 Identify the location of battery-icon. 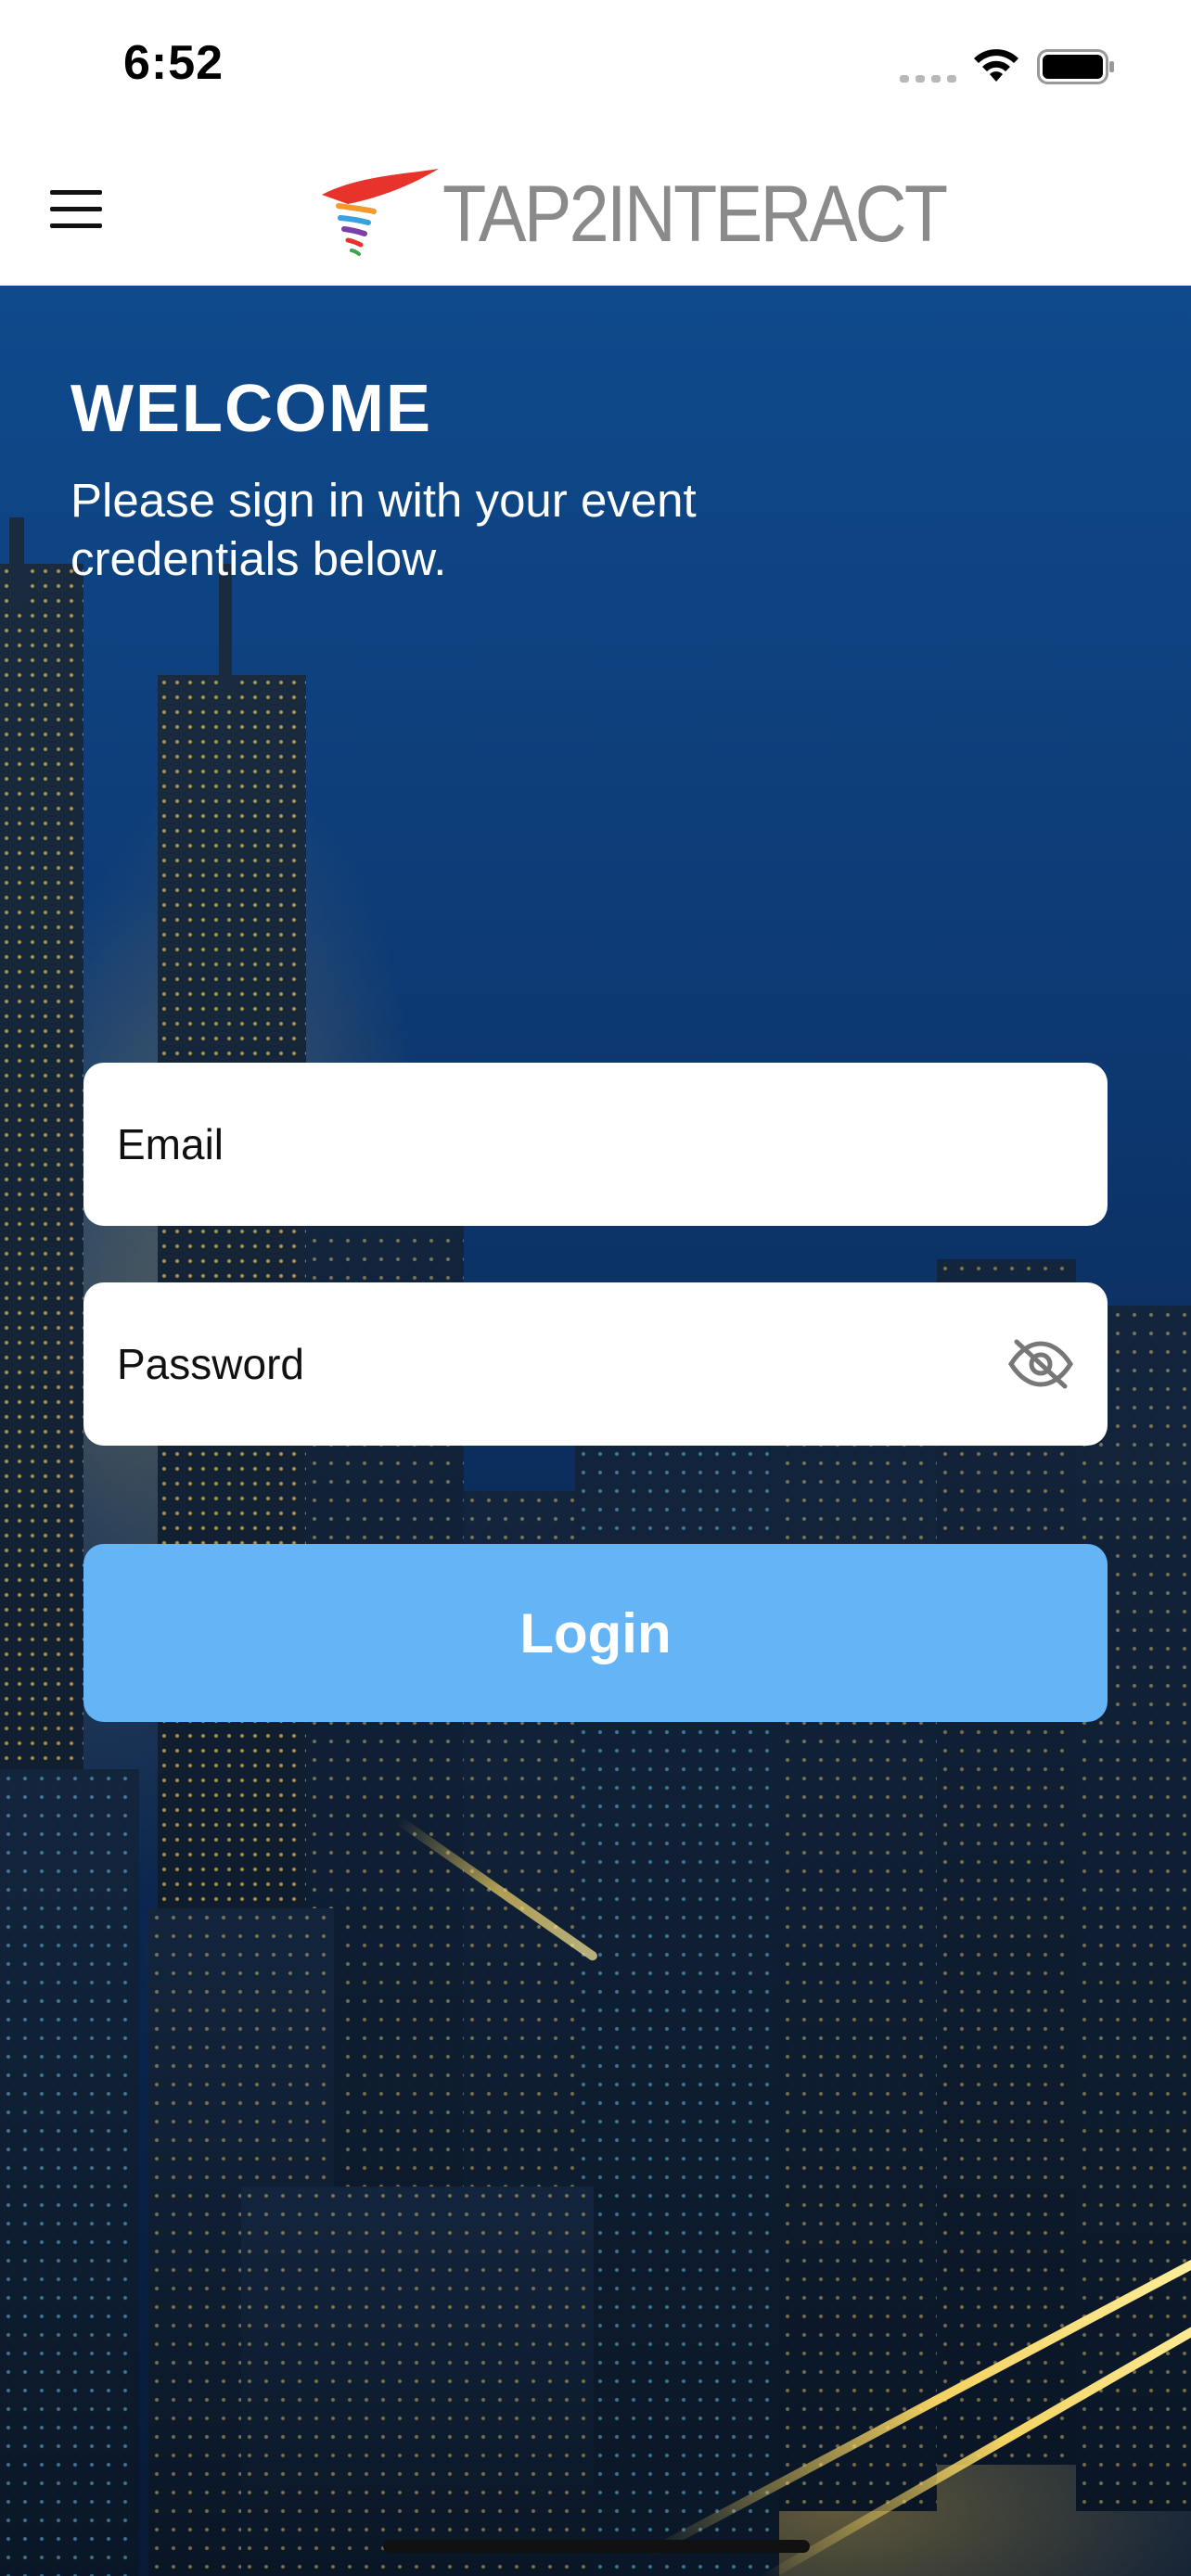
(1075, 66).